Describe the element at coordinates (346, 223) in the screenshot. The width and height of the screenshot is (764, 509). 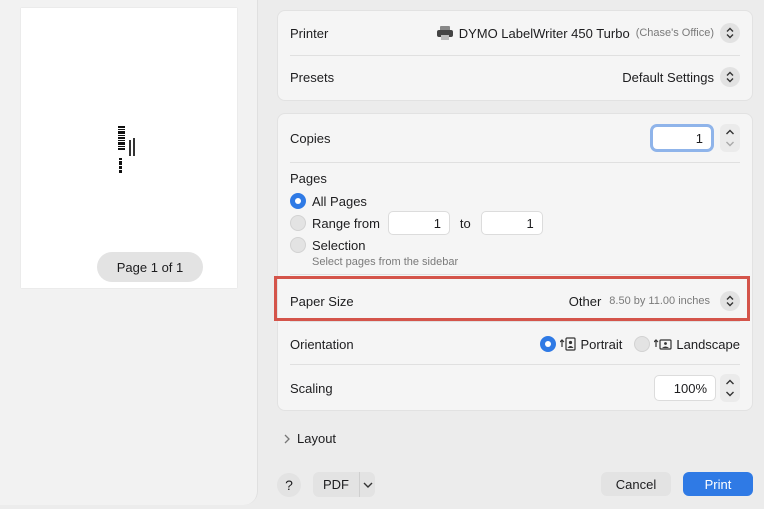
I see `range-from-label: Range from` at that location.